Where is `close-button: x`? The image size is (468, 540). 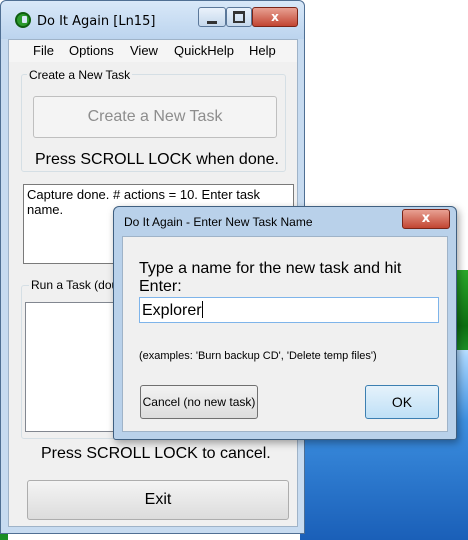 close-button: x is located at coordinates (275, 17).